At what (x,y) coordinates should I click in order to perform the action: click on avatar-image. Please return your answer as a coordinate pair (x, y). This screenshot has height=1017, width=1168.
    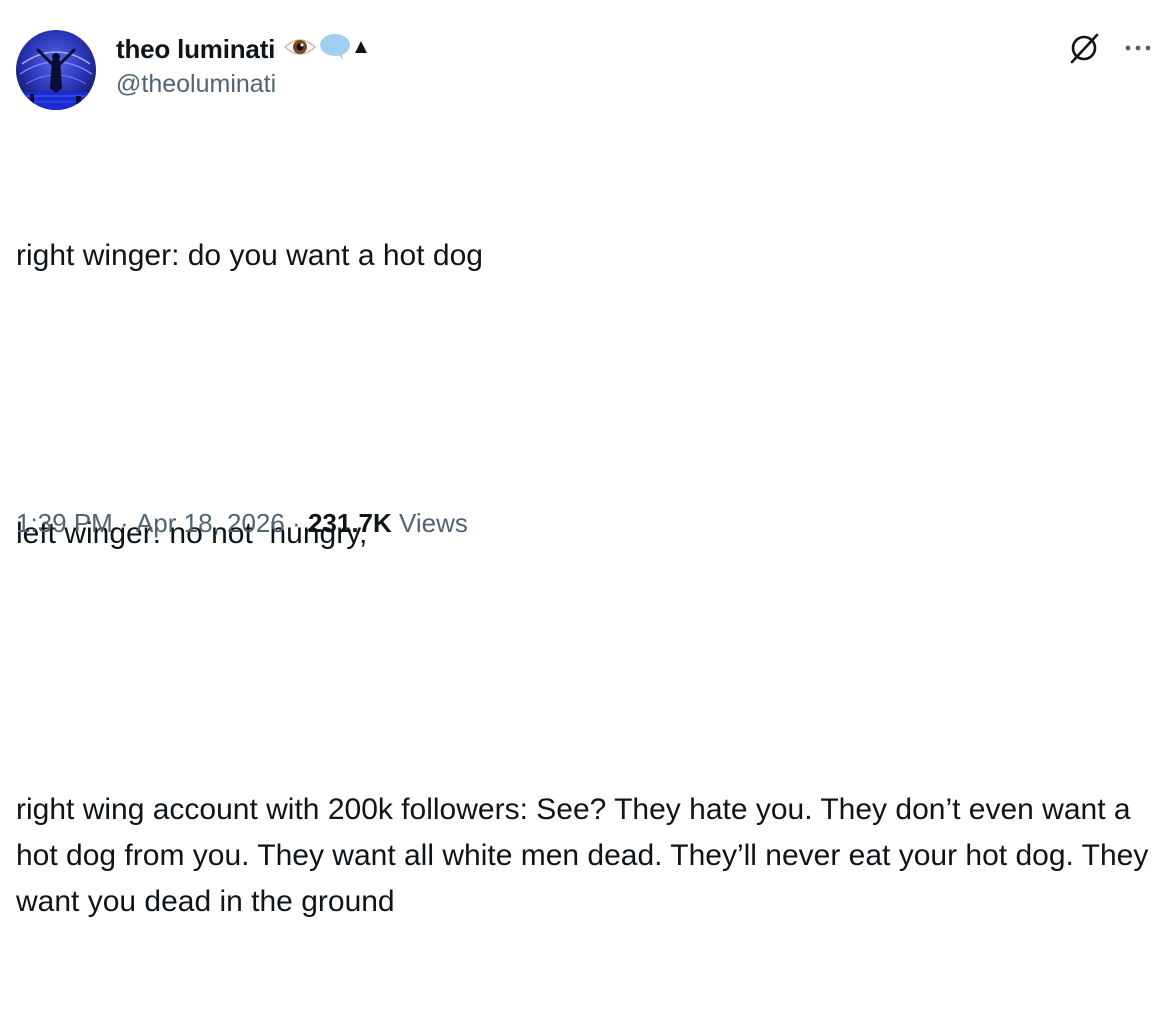
    Looking at the image, I should click on (56, 70).